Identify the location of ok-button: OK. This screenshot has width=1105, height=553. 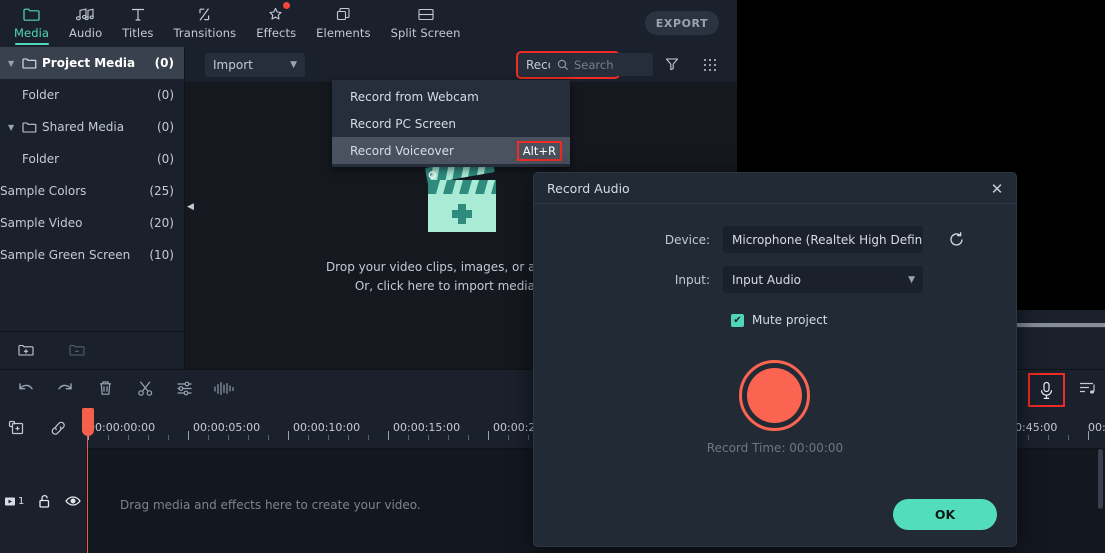
(945, 514).